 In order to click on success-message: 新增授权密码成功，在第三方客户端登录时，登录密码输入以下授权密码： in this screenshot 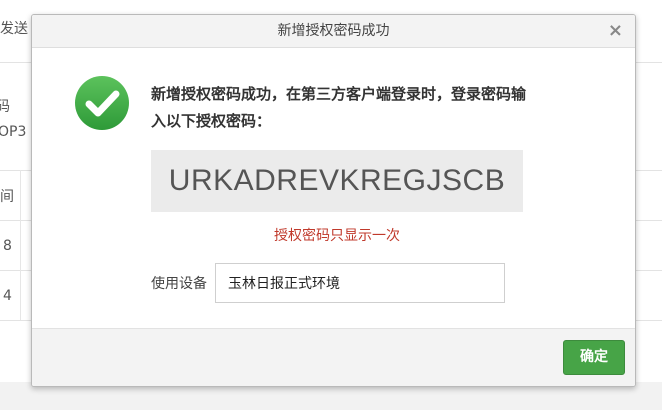, I will do `click(339, 107)`.